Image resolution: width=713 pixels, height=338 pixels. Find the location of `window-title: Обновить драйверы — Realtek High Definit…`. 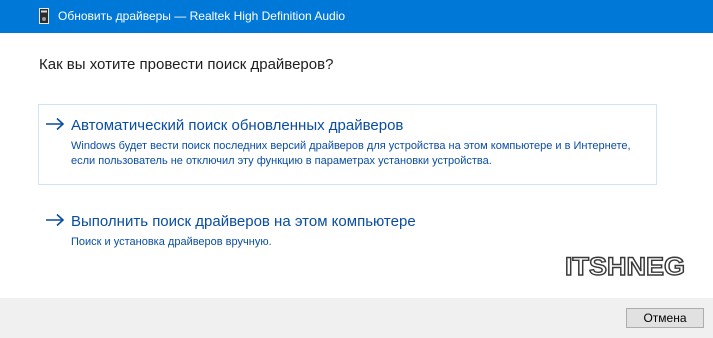

window-title: Обновить драйверы — Realtek High Definit… is located at coordinates (202, 16).